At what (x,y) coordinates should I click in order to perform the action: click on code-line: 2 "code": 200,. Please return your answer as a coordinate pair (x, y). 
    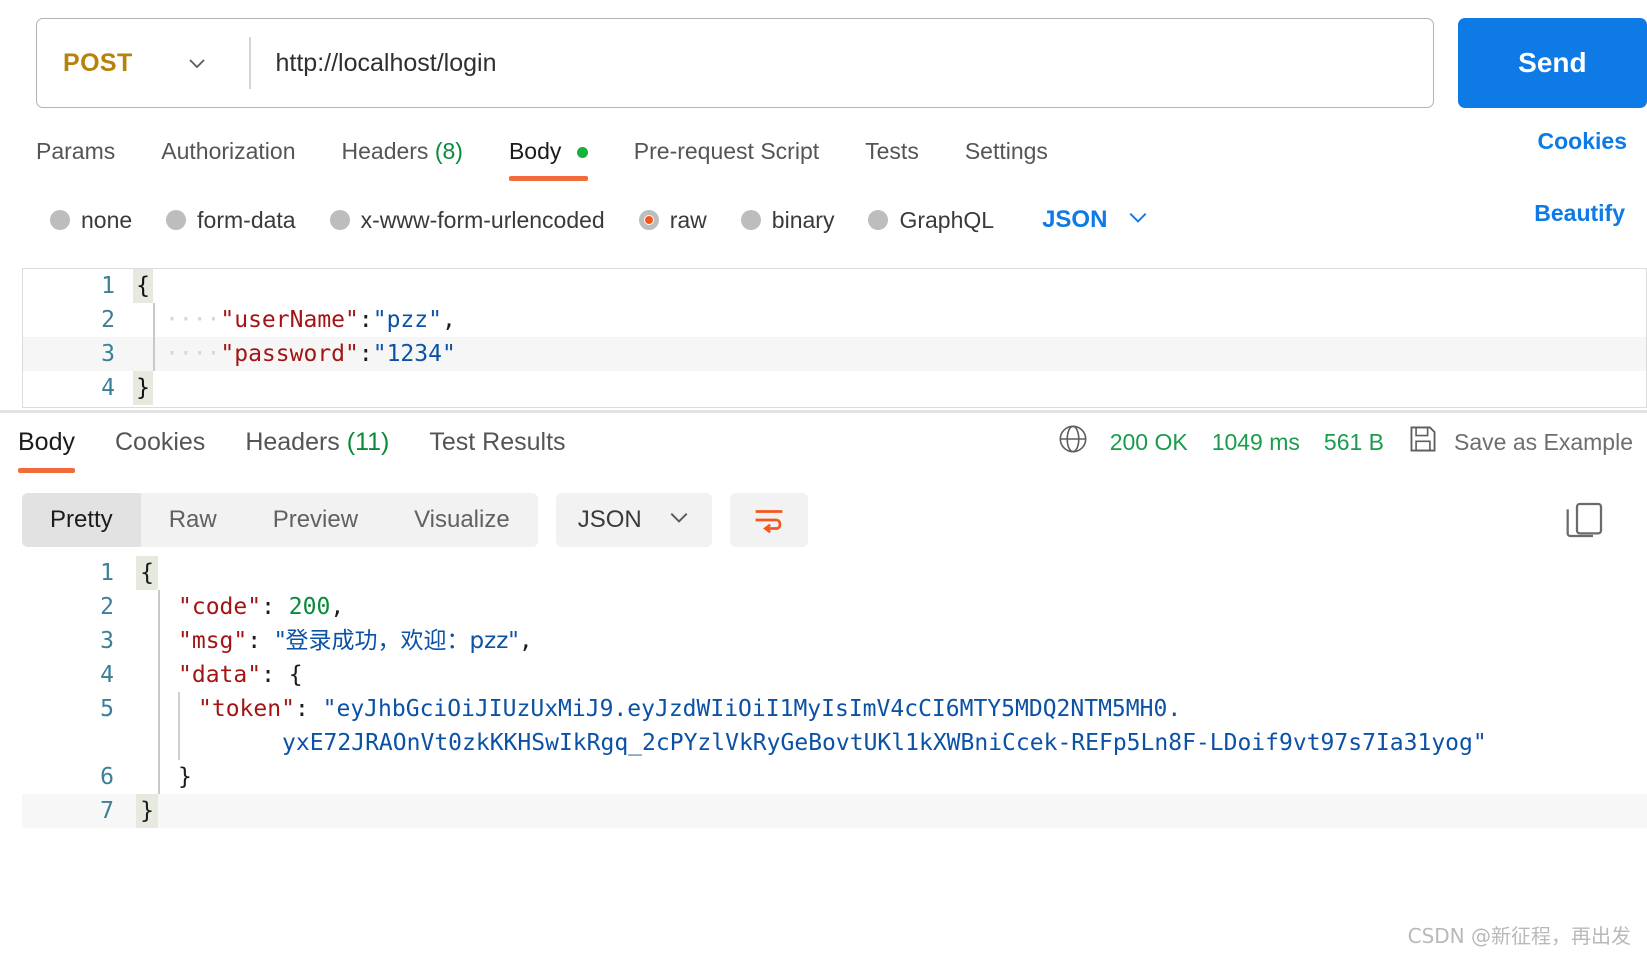
    Looking at the image, I should click on (834, 607).